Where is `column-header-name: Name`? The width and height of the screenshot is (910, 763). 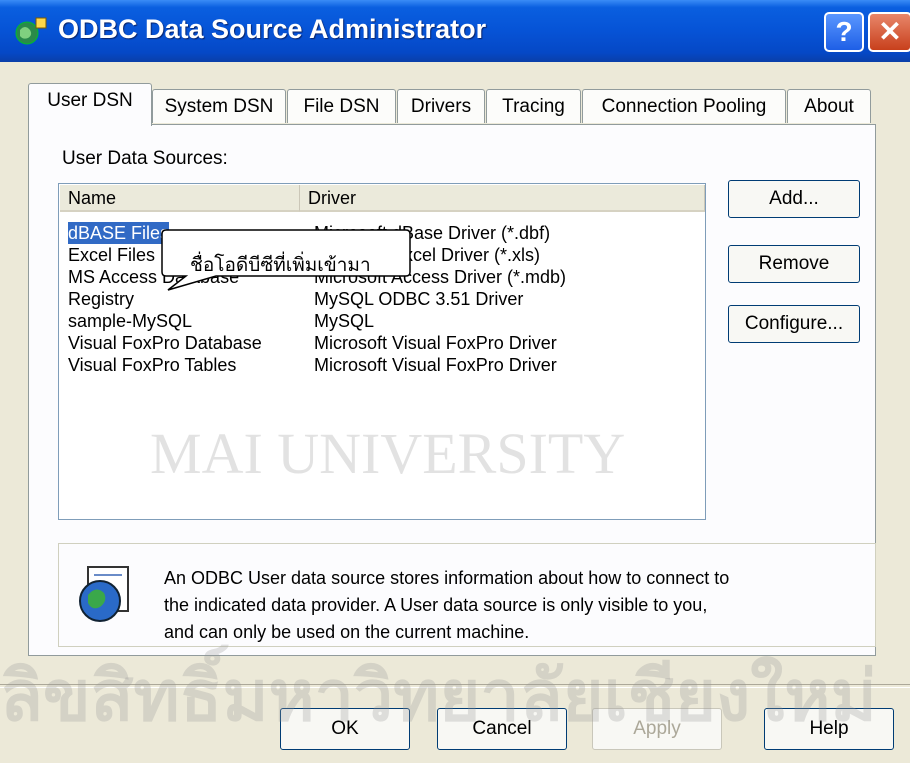
column-header-name: Name is located at coordinates (180, 198).